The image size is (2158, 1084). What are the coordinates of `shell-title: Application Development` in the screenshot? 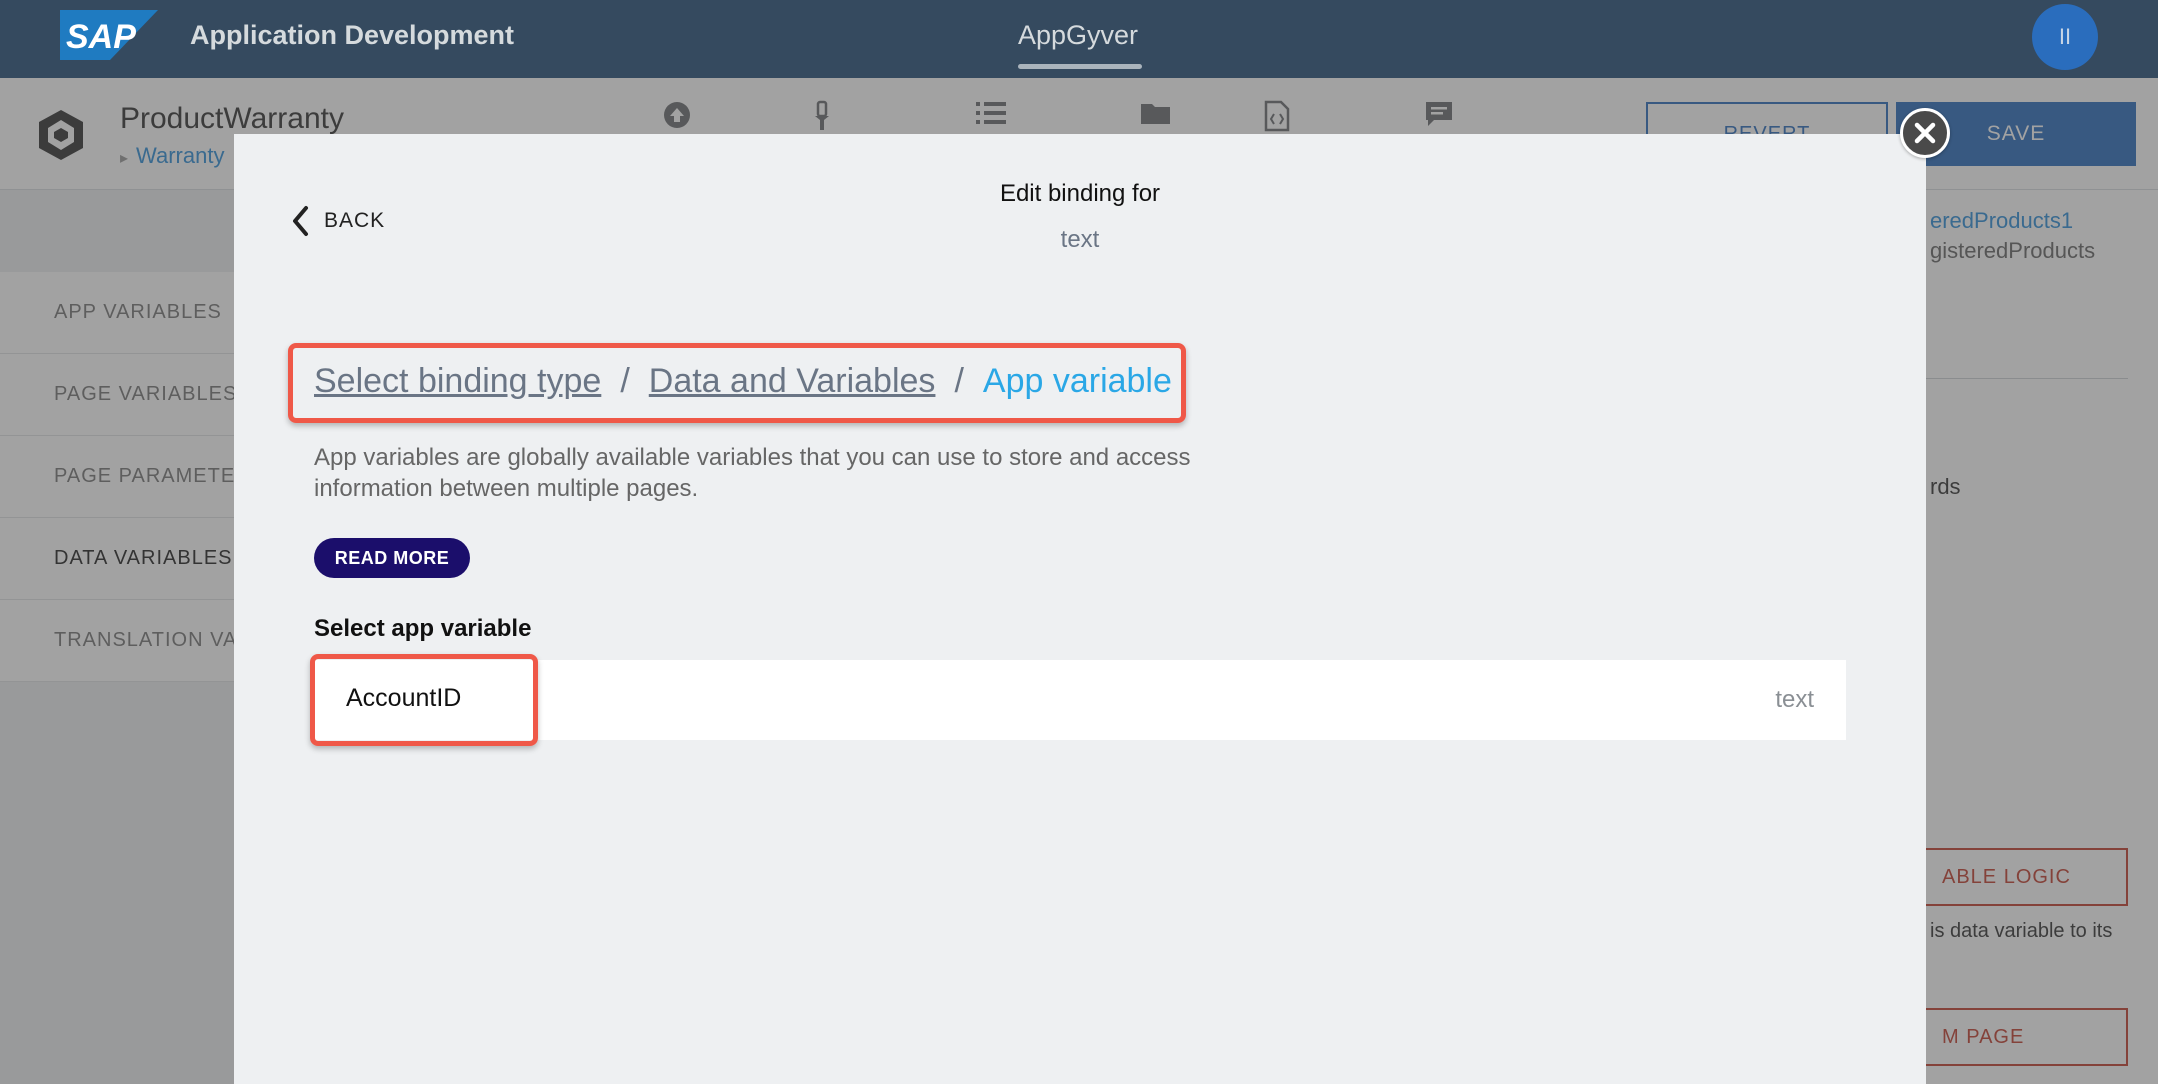 It's located at (352, 35).